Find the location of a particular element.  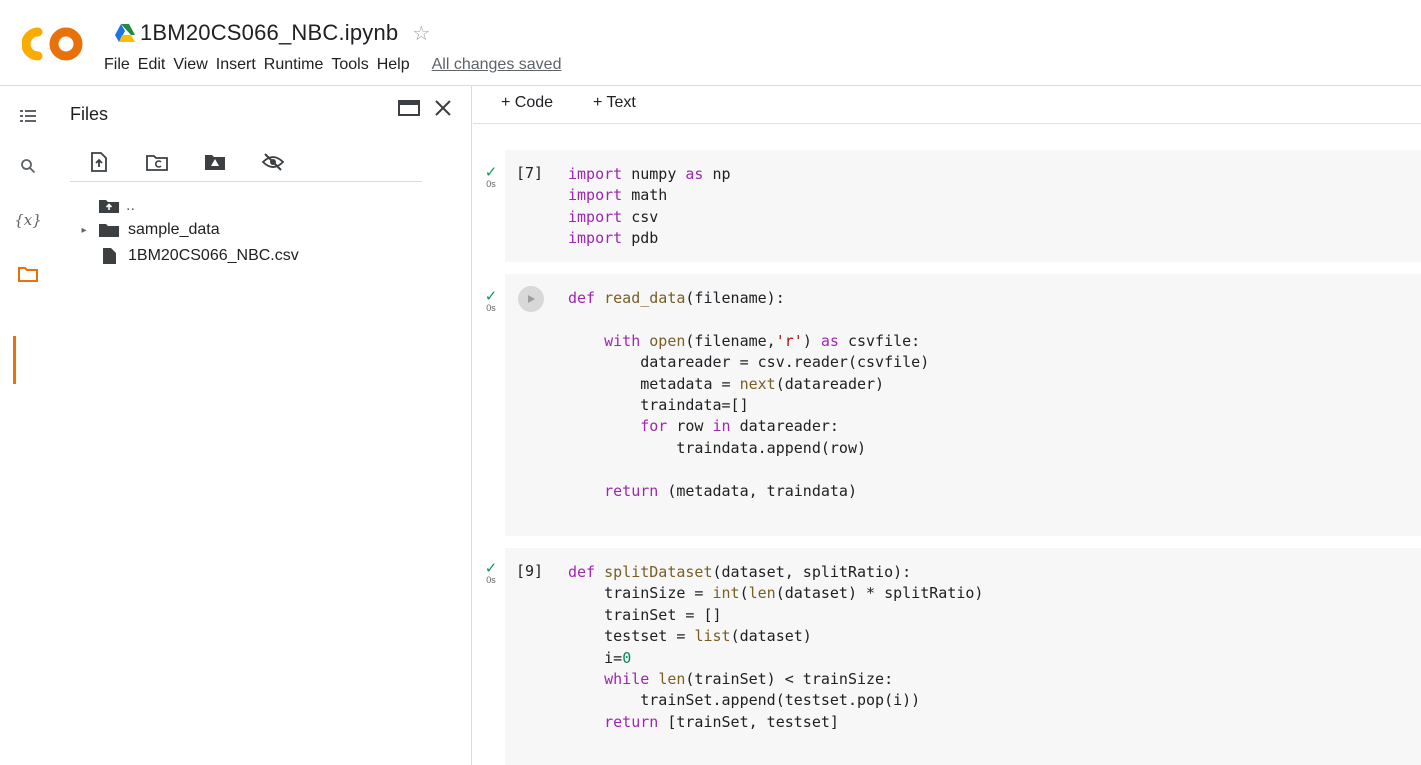

code-token: in is located at coordinates (721, 426).